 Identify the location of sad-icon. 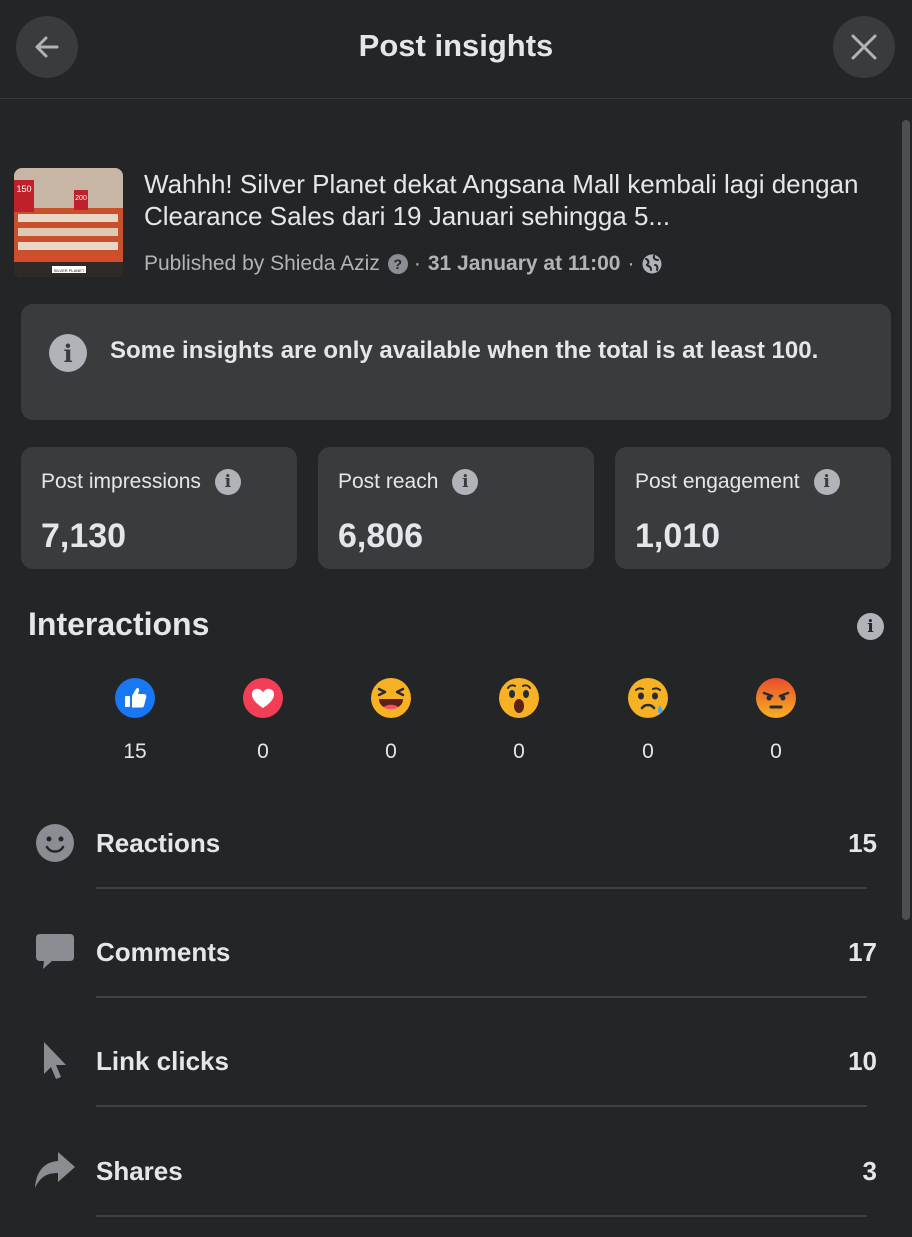
(648, 698).